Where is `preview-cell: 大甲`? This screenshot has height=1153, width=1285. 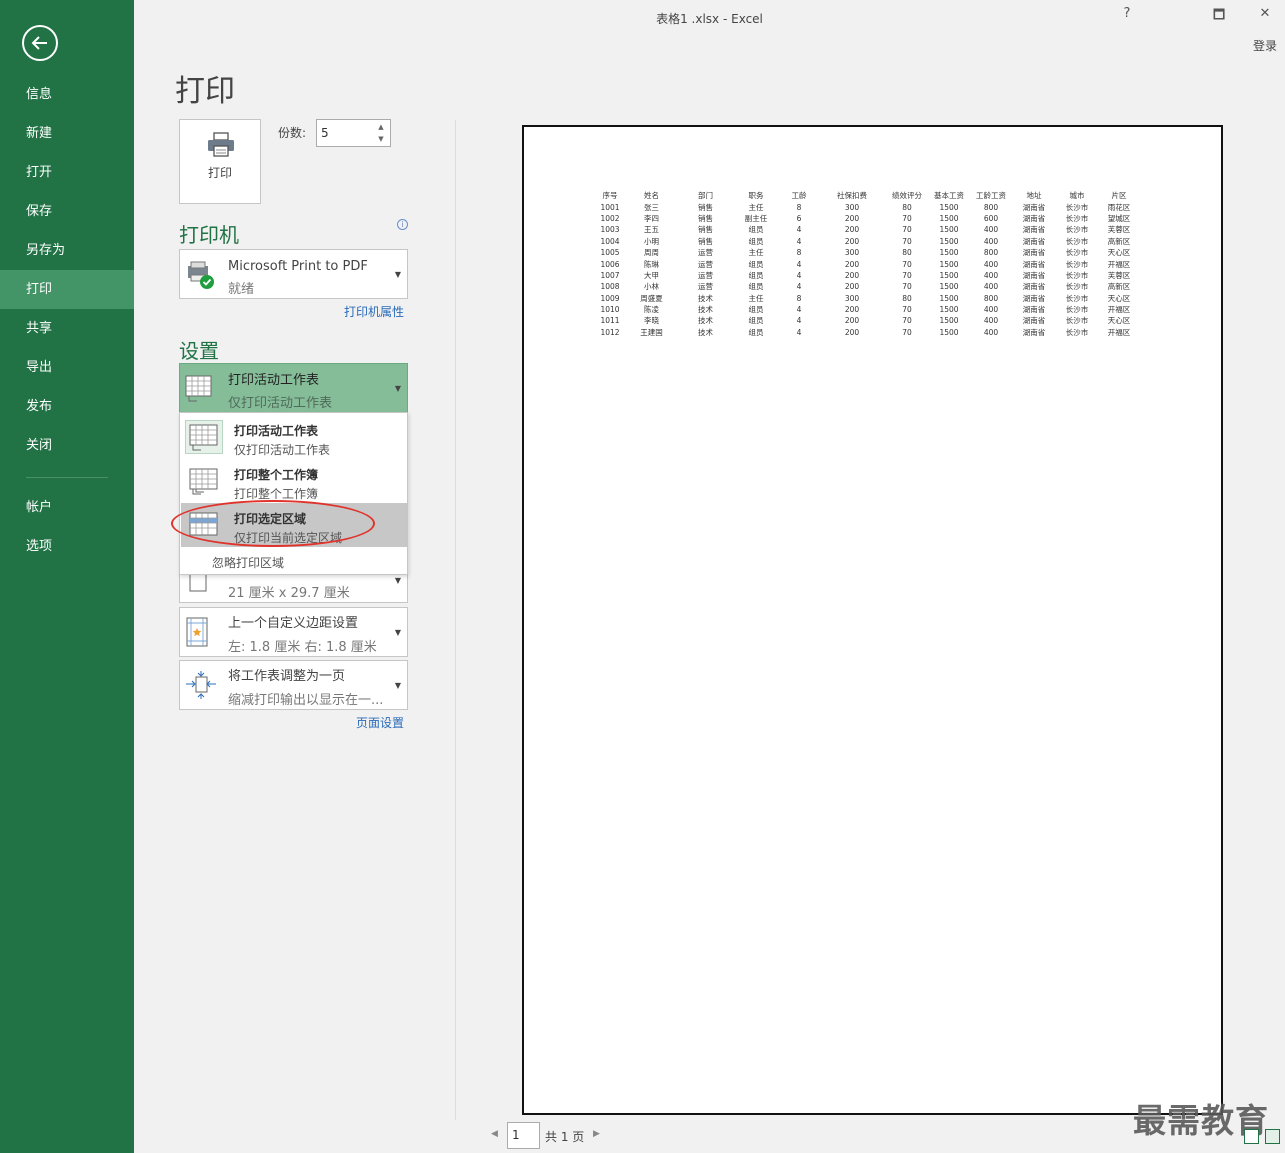
preview-cell: 大甲 is located at coordinates (651, 275).